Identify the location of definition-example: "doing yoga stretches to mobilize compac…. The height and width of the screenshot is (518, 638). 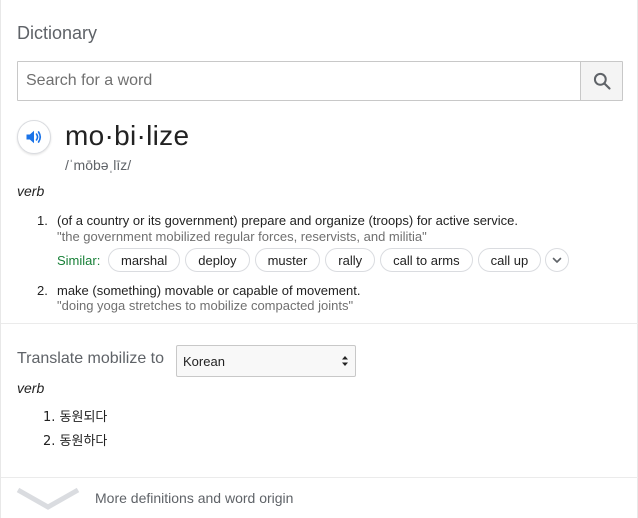
(205, 305).